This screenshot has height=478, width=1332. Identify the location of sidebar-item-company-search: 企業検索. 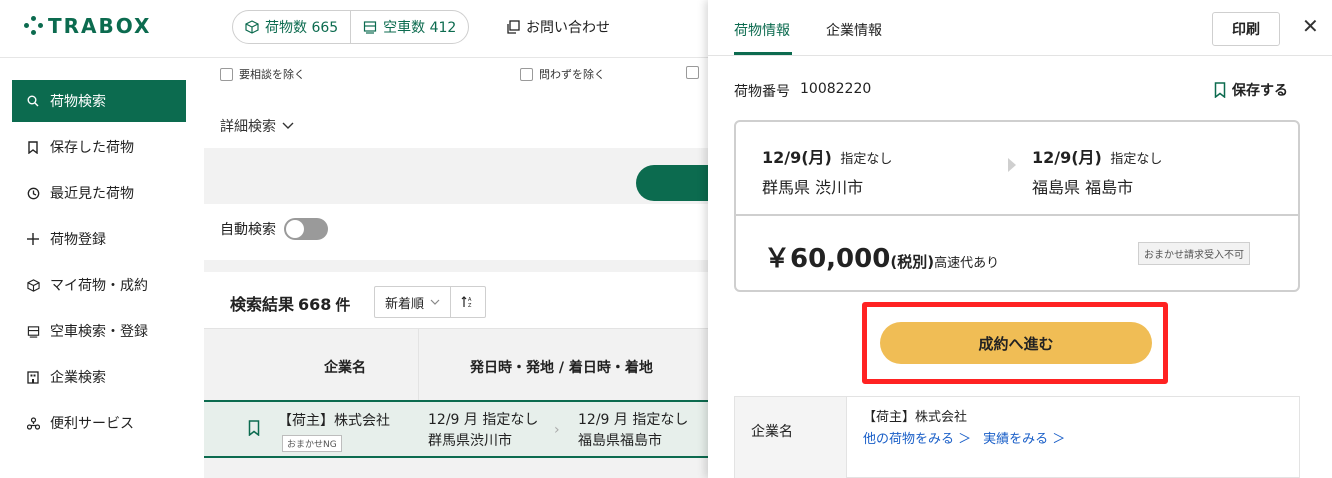
(99, 377).